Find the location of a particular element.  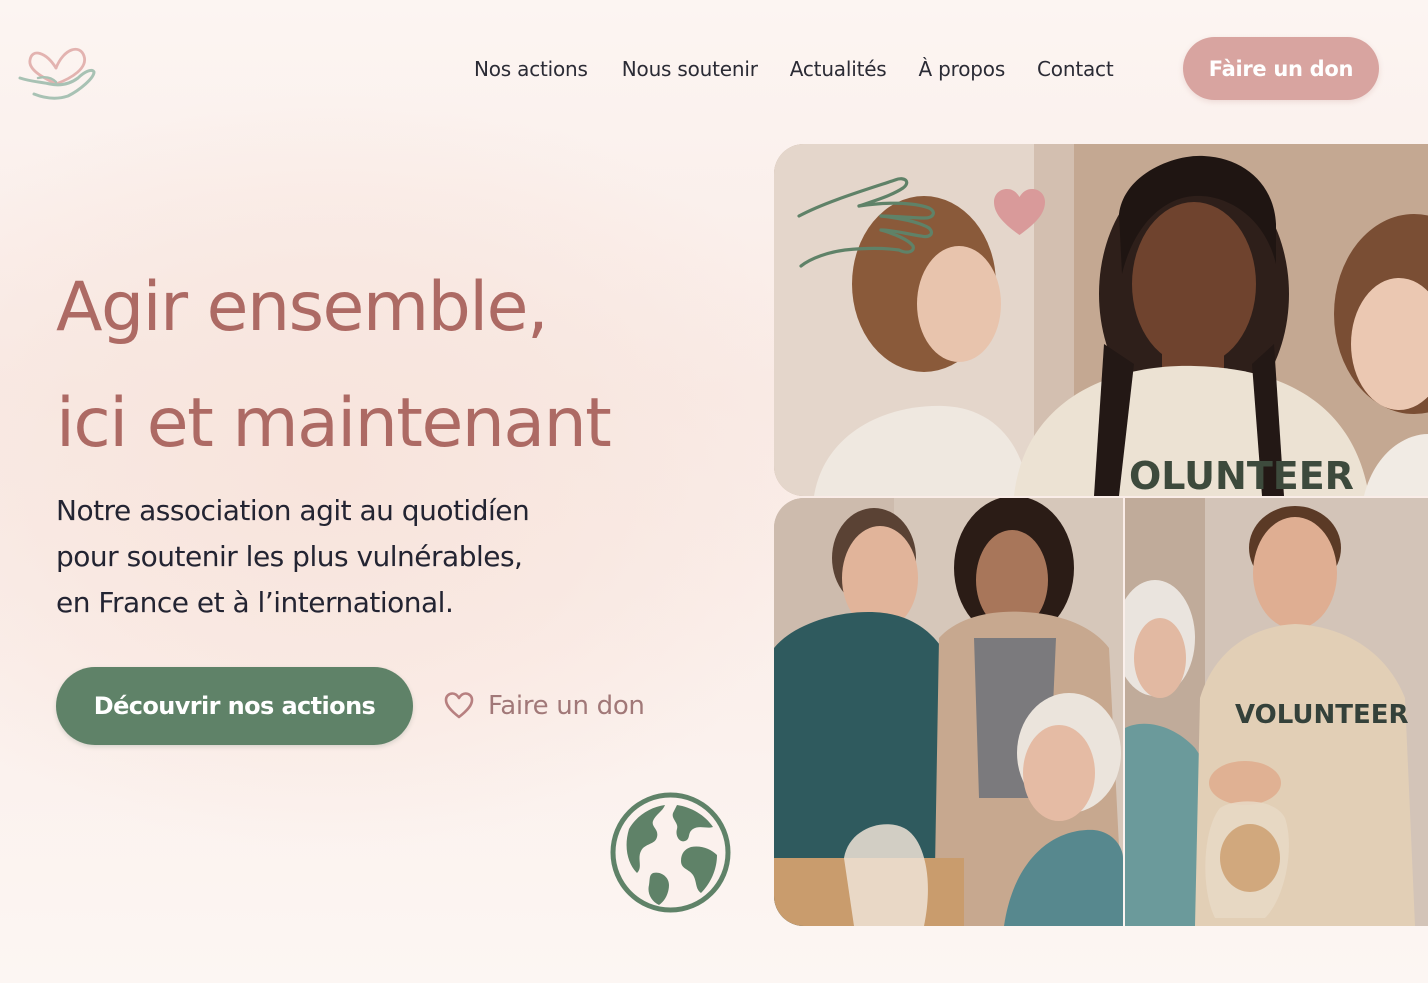

heart-icon is located at coordinates (1019, 212).